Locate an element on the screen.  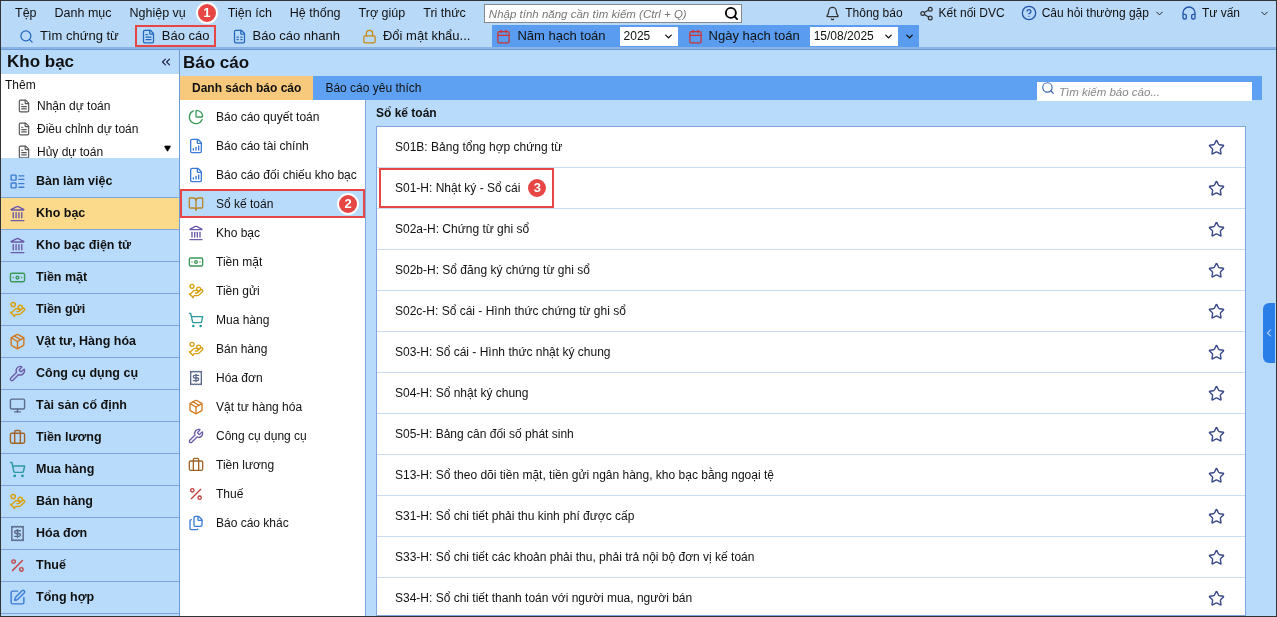
report-link: S02a-H: Chứng từ ghi sổ is located at coordinates (462, 229).